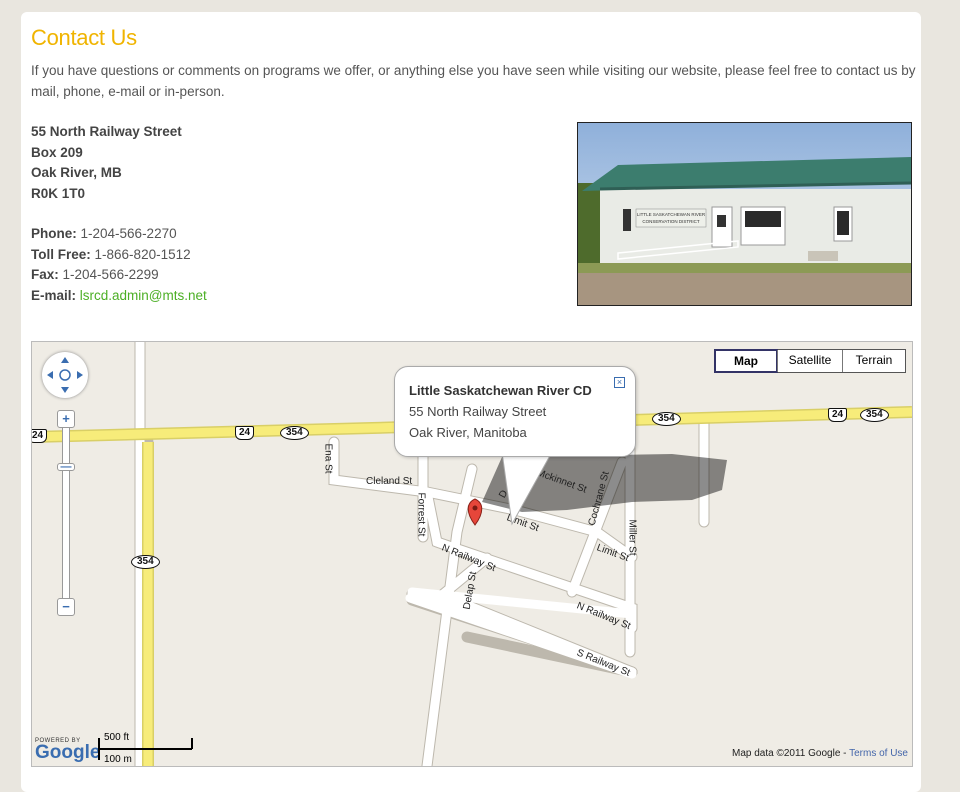 The image size is (960, 792). What do you see at coordinates (84, 37) in the screenshot?
I see `page-title: Contact Us` at bounding box center [84, 37].